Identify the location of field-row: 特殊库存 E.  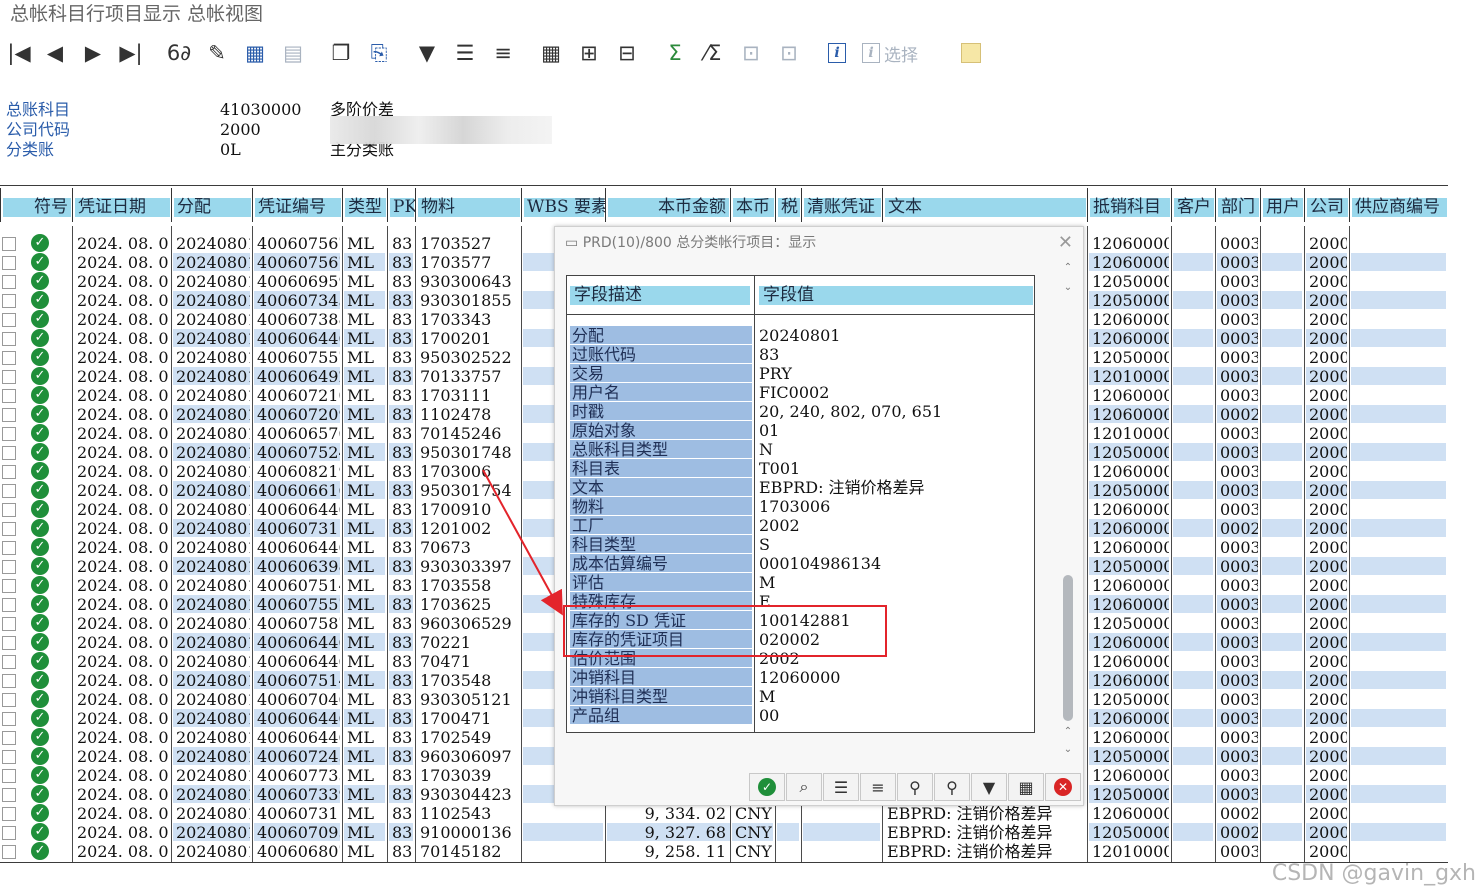
(800, 601).